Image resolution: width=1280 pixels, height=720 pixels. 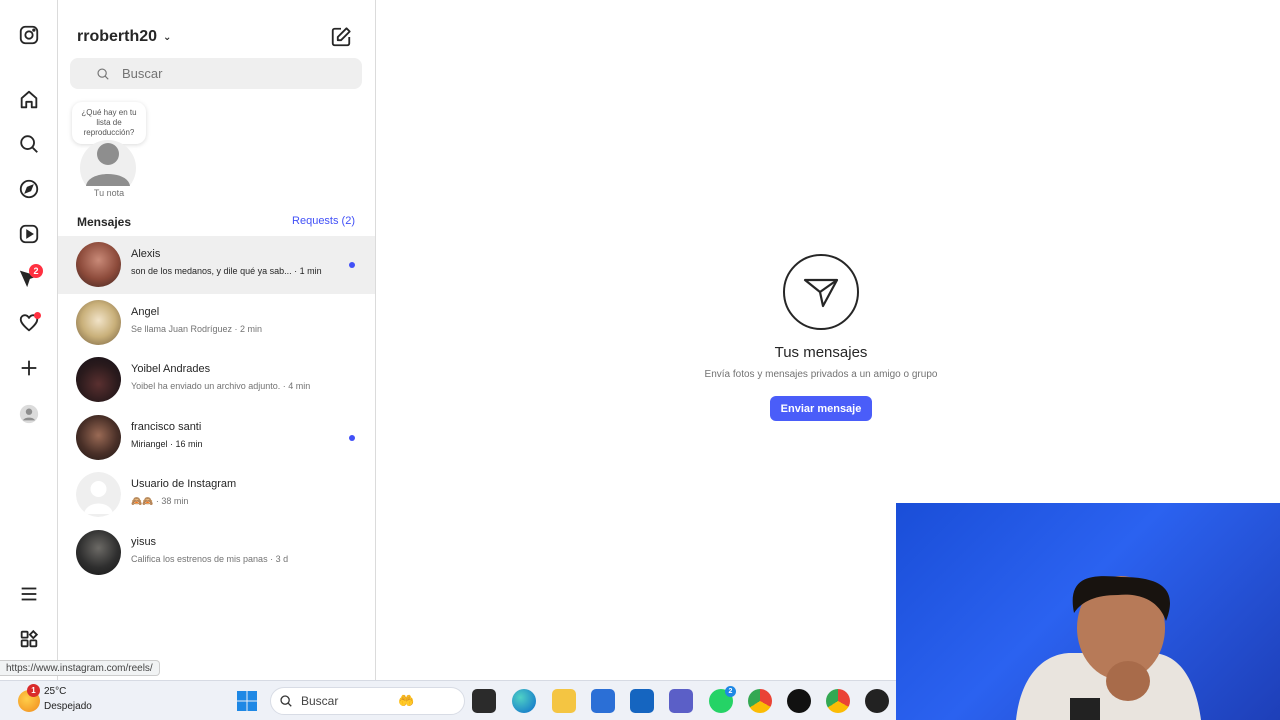 What do you see at coordinates (323, 221) in the screenshot?
I see `requests-link: Requests (2)` at bounding box center [323, 221].